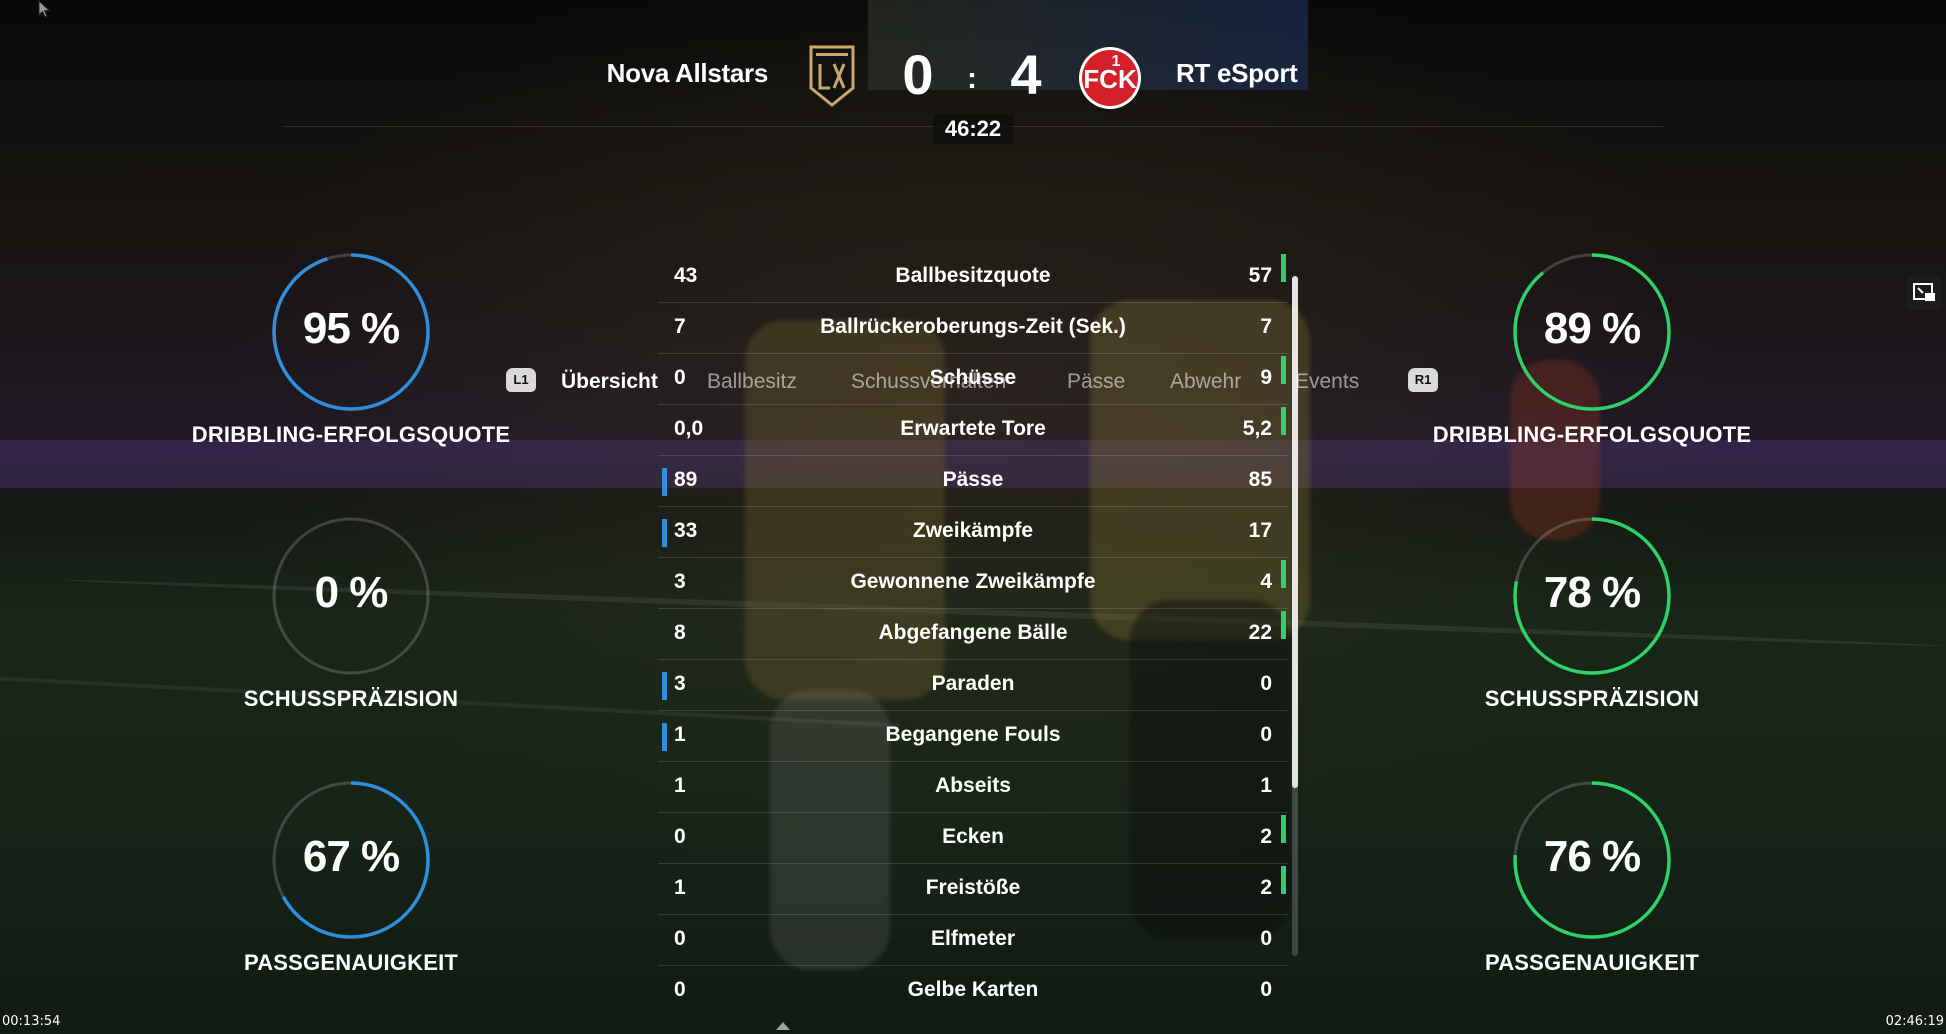 The width and height of the screenshot is (1946, 1034). I want to click on away-stat-value: 9, so click(1266, 377).